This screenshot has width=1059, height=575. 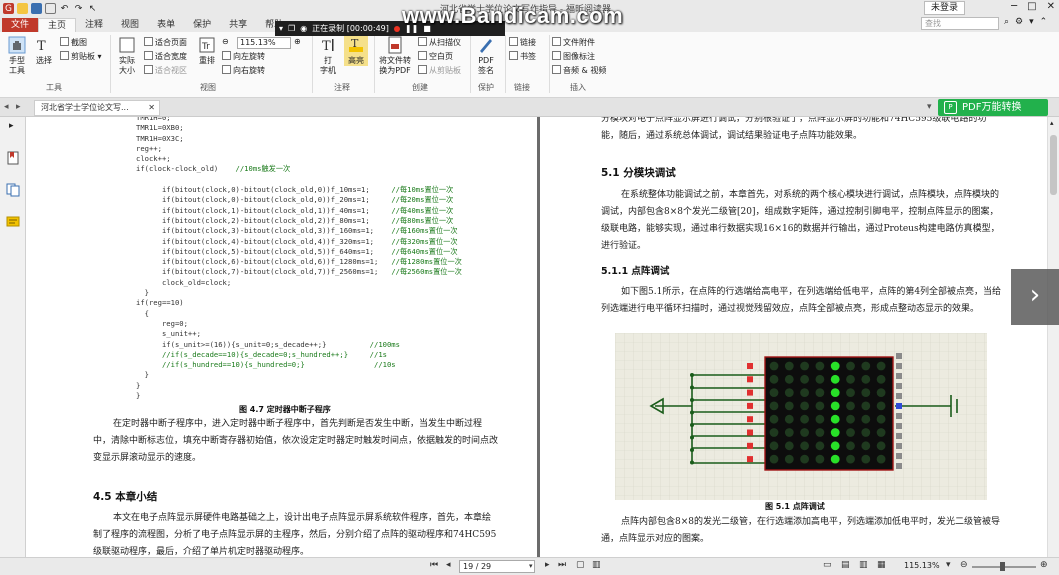 I want to click on comments-panel-icon, so click(x=13, y=222).